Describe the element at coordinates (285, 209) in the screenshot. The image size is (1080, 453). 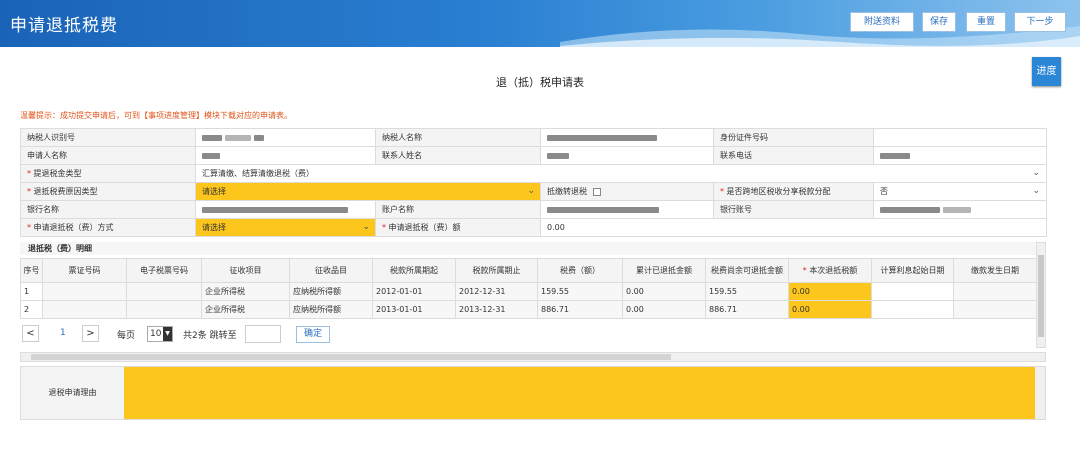
I see `bank-name-value` at that location.